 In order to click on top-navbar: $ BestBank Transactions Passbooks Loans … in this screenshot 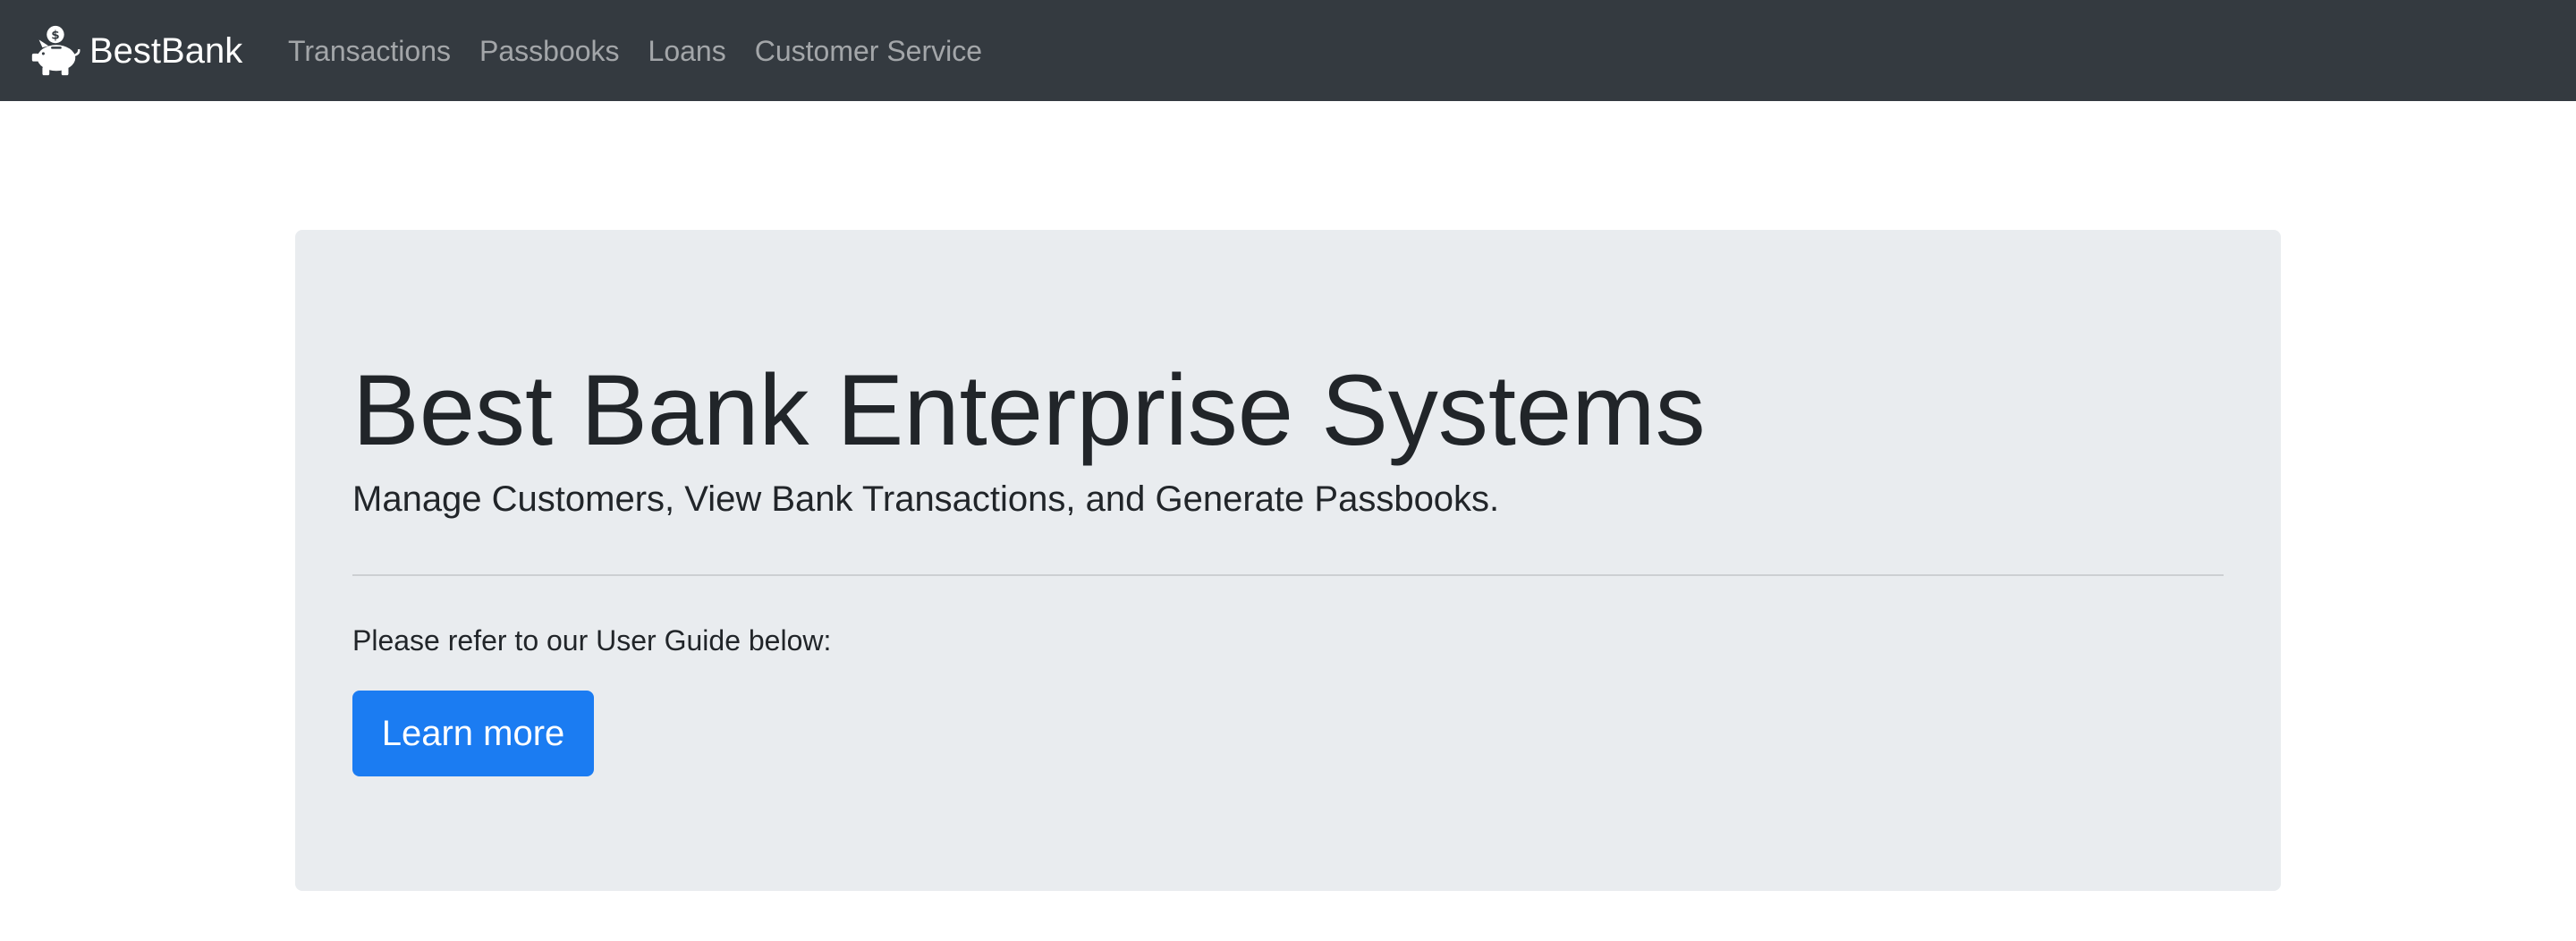, I will do `click(1288, 50)`.